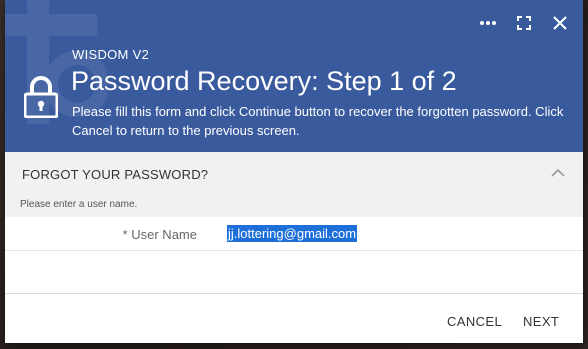  I want to click on next-button: NEXT, so click(541, 321).